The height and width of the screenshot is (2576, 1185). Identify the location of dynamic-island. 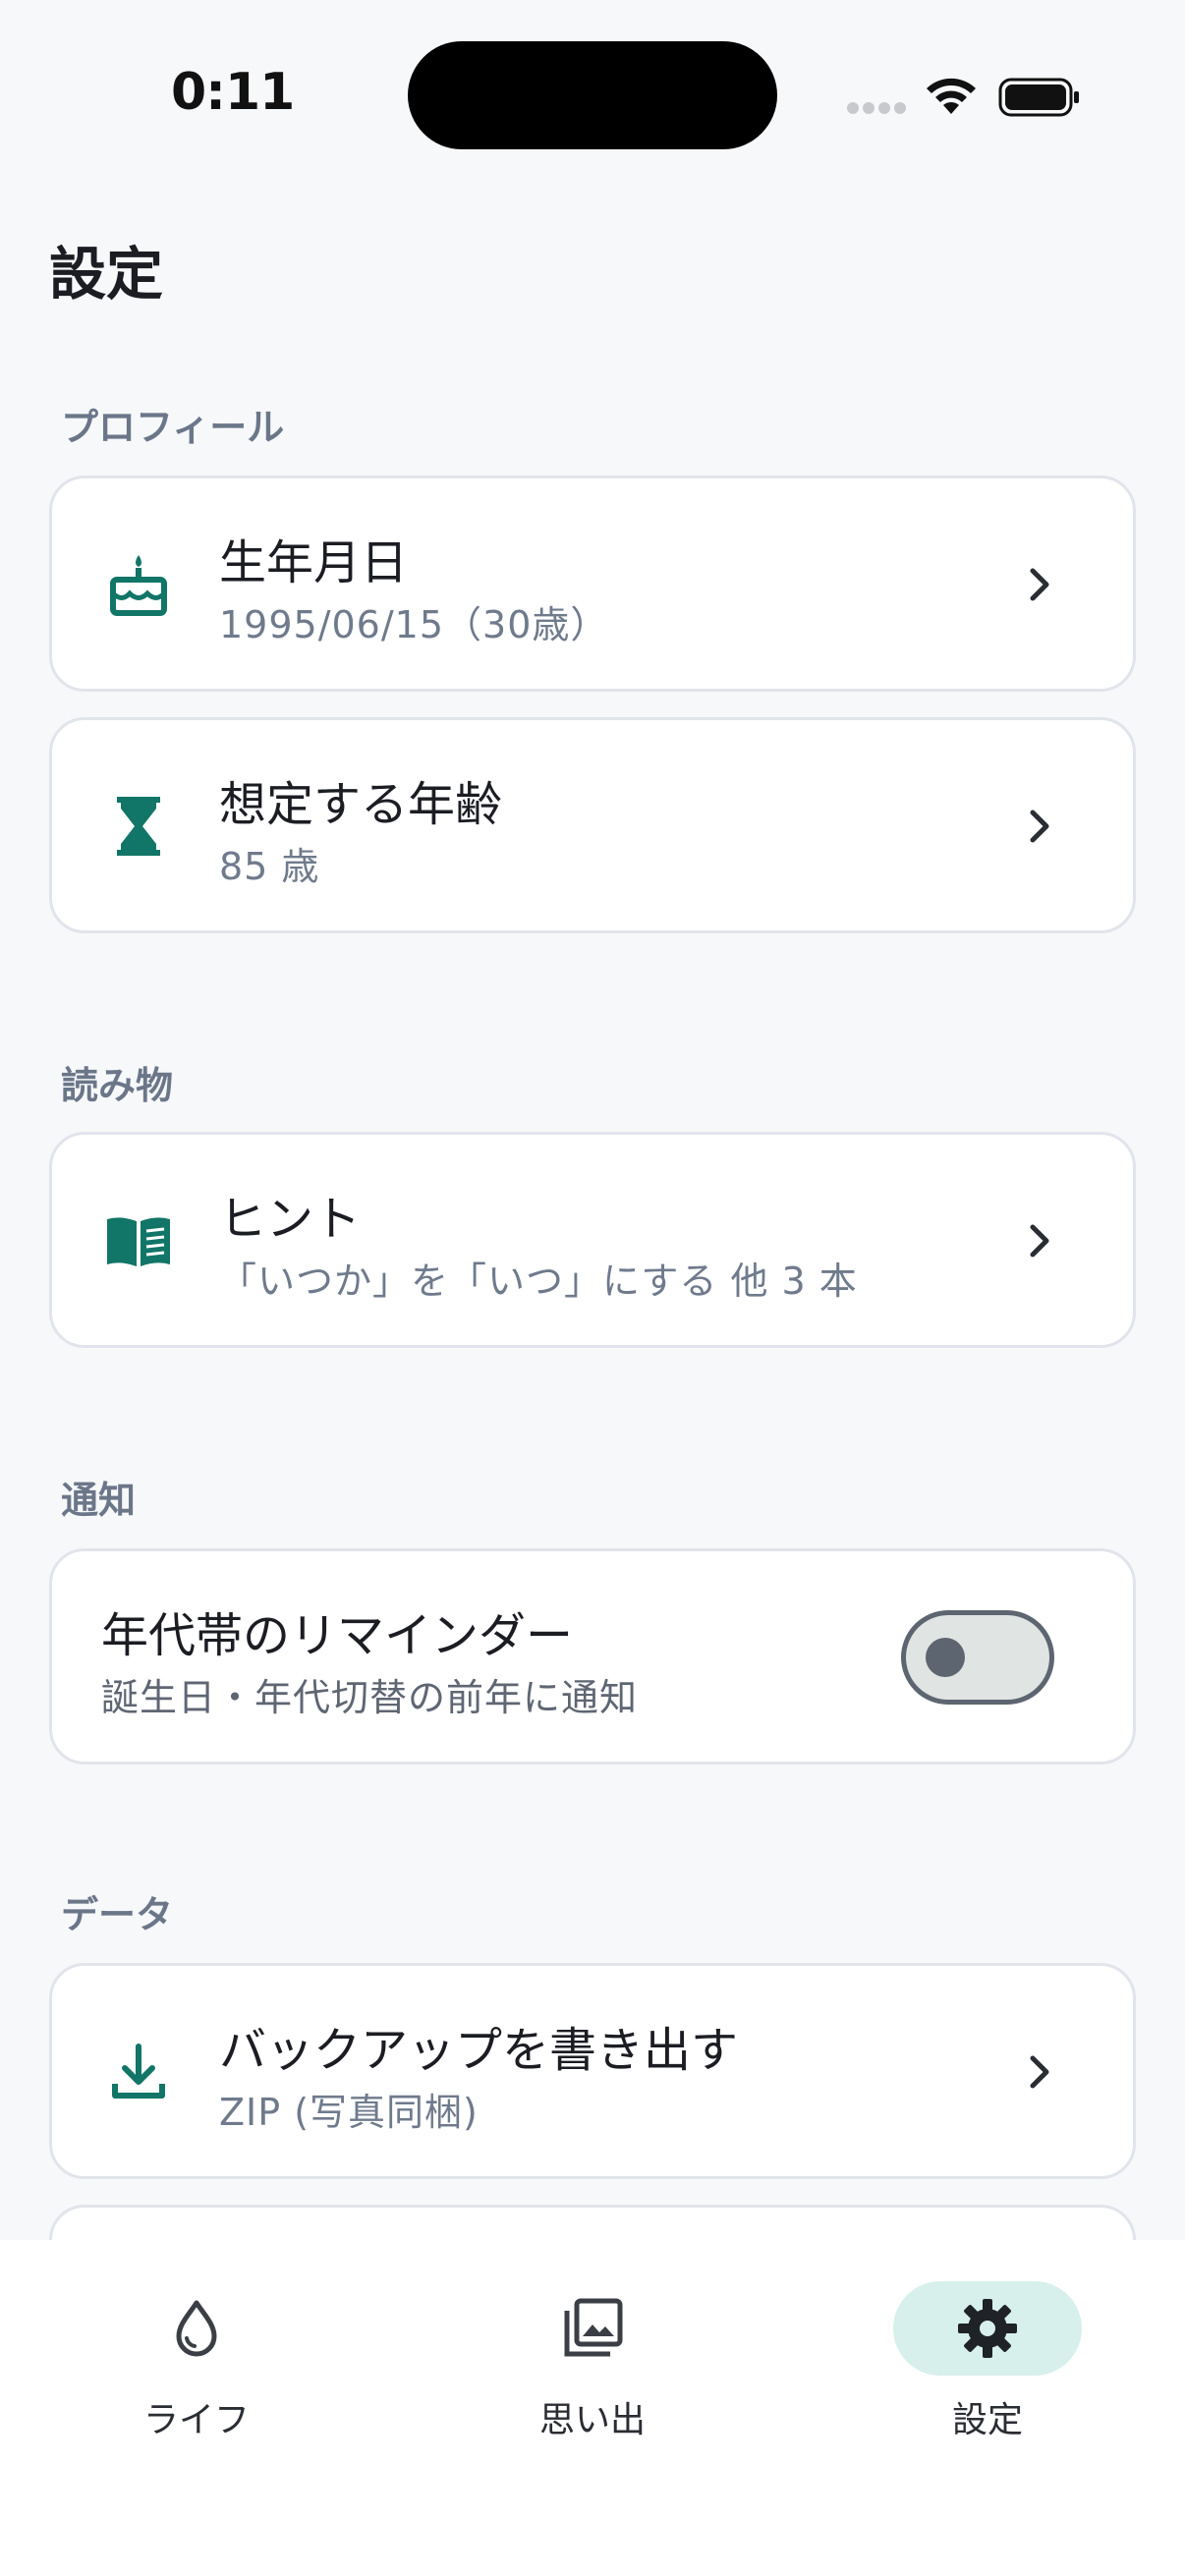
(592, 95).